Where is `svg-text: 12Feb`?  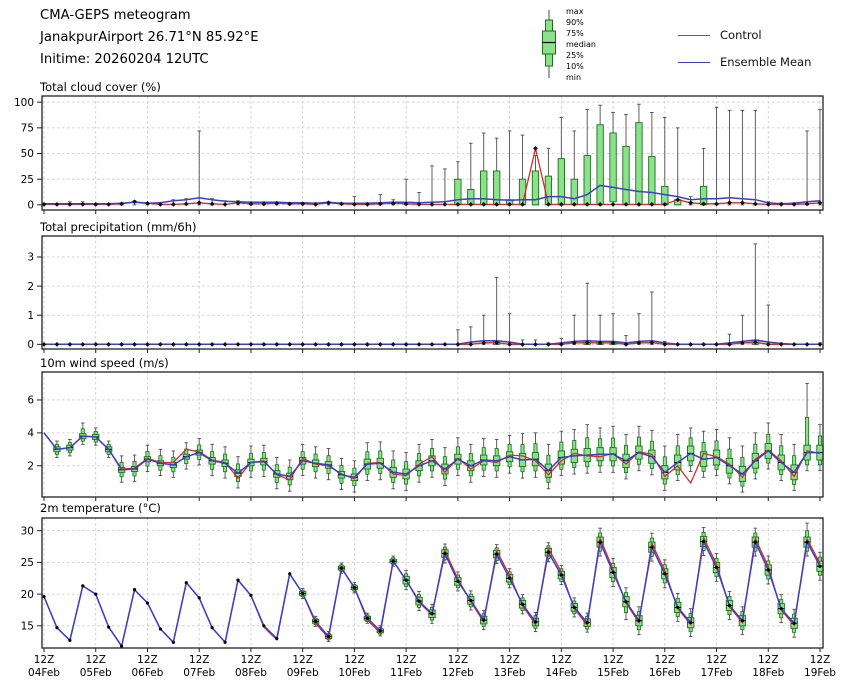
svg-text: 12Feb is located at coordinates (458, 673).